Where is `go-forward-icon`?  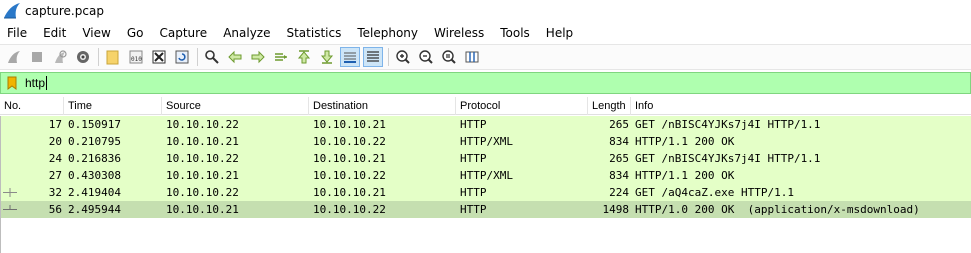 go-forward-icon is located at coordinates (258, 57).